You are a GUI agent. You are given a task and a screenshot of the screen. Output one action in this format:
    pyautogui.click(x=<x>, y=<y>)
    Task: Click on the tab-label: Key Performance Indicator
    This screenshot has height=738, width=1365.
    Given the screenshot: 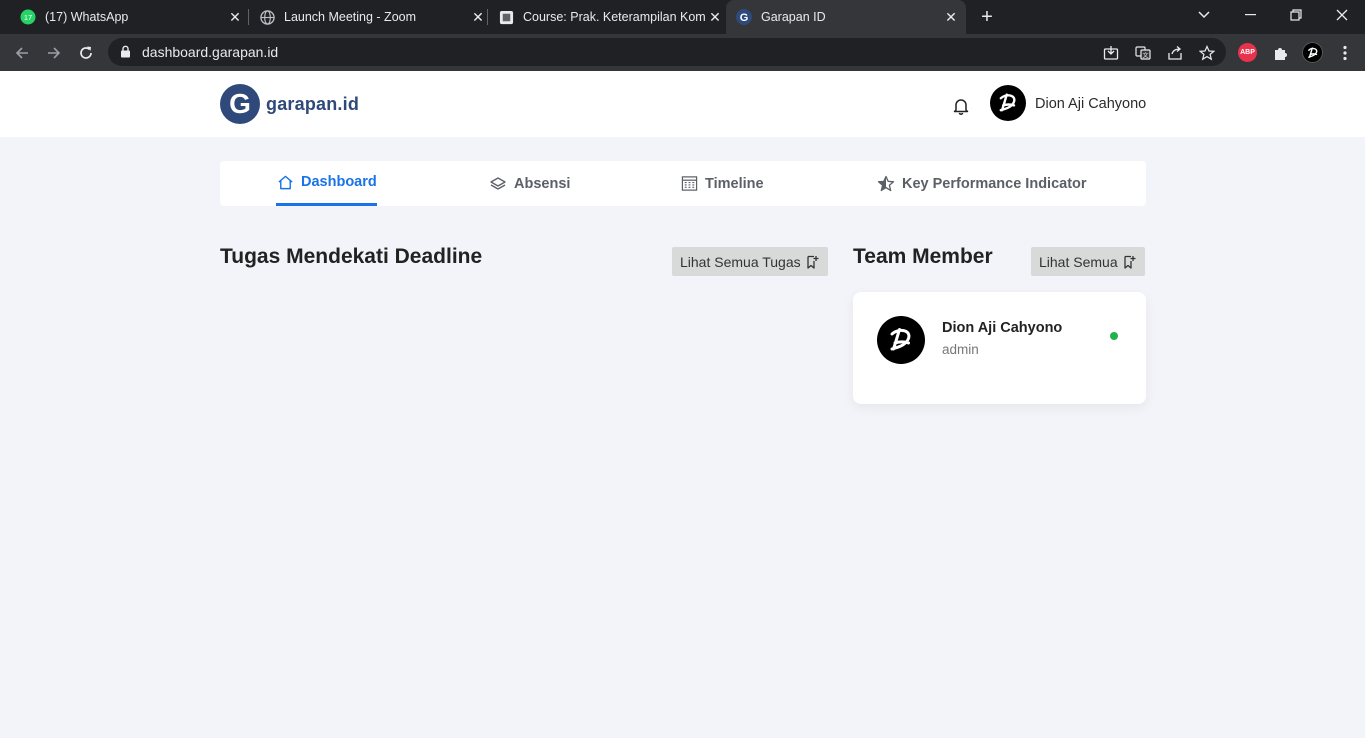 What is the action you would take?
    pyautogui.click(x=994, y=183)
    